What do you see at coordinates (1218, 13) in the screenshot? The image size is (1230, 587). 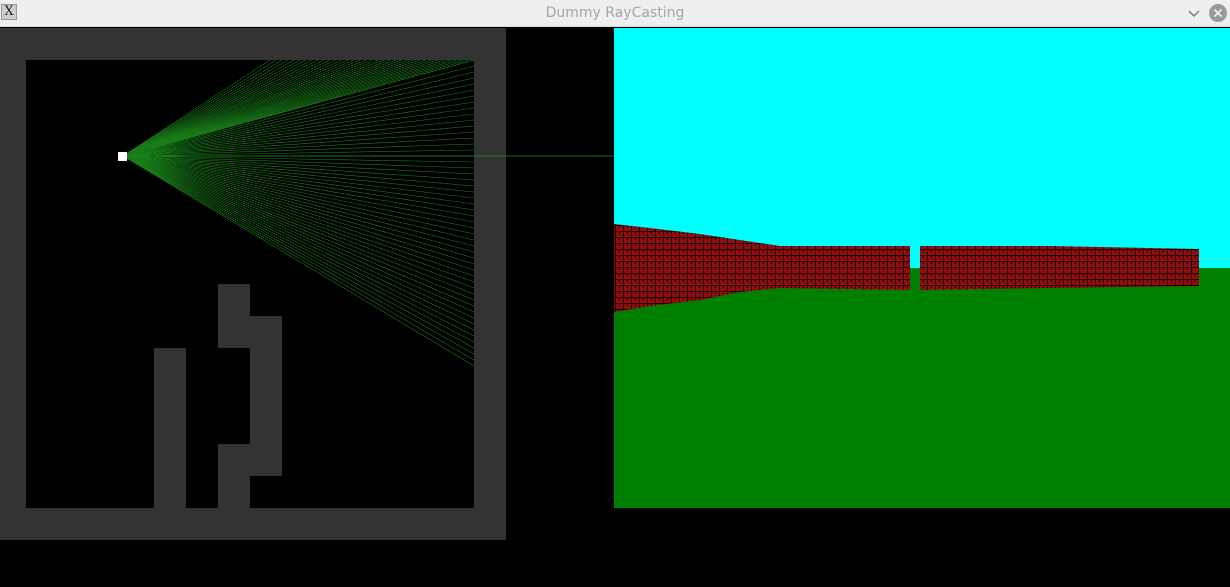 I see `close-icon` at bounding box center [1218, 13].